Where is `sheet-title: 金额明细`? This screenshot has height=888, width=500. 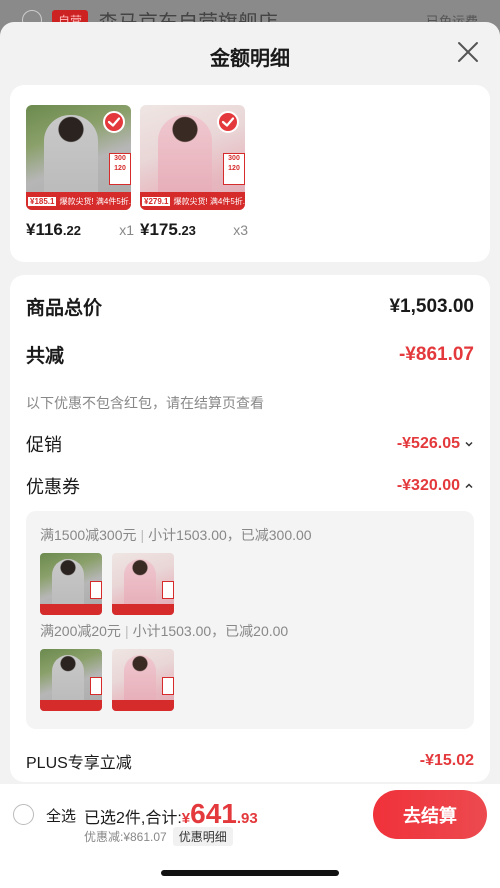 sheet-title: 金额明细 is located at coordinates (250, 59).